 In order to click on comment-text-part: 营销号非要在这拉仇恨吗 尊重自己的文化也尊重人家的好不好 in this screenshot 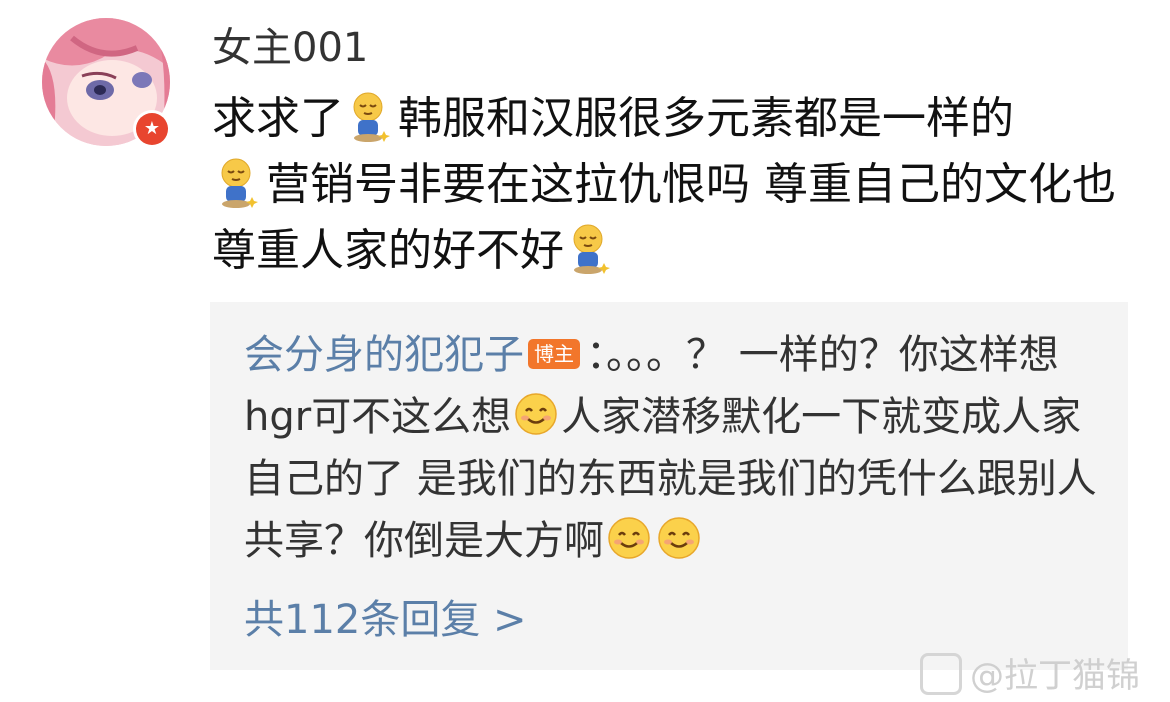, I will do `click(664, 217)`.